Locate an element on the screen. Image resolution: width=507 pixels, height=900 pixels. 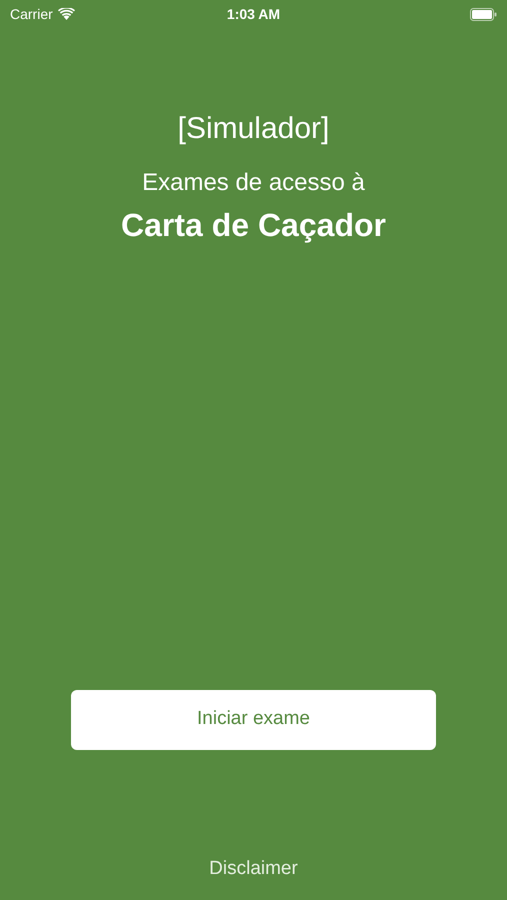
start-exam-button: Iniciar exame is located at coordinates (253, 720).